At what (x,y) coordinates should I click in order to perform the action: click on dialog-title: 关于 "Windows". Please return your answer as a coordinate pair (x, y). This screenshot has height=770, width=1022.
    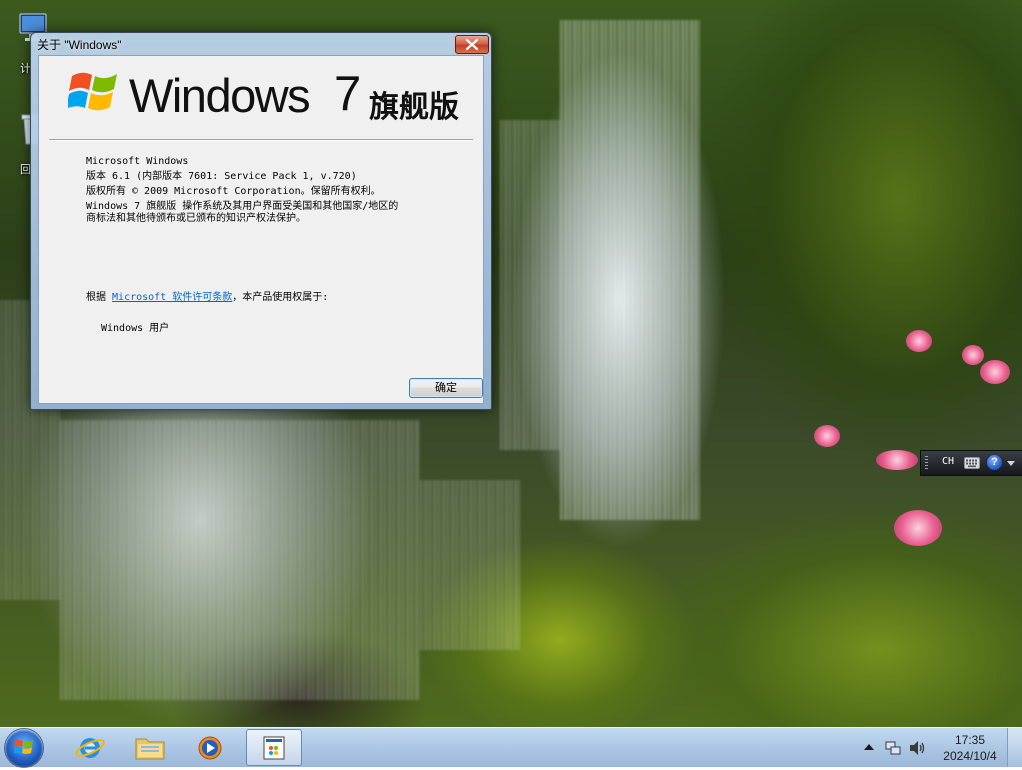
    Looking at the image, I should click on (79, 45).